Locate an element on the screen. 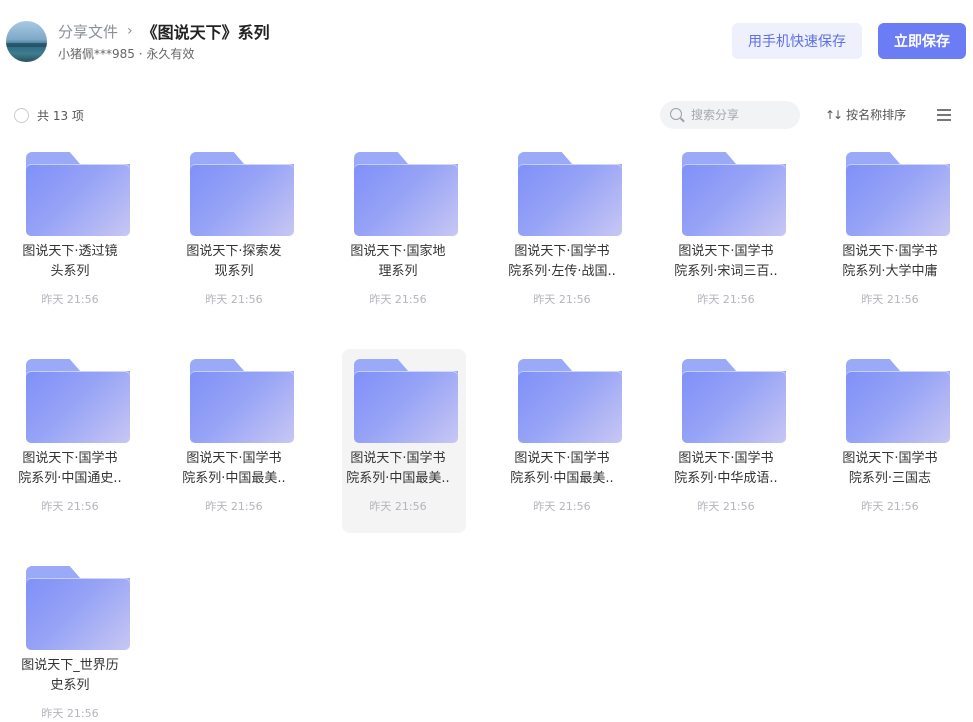 The image size is (973, 722). folder-item: 图说天下·国学书院系列·宋词三百.. 昨天 21:56 is located at coordinates (726, 232).